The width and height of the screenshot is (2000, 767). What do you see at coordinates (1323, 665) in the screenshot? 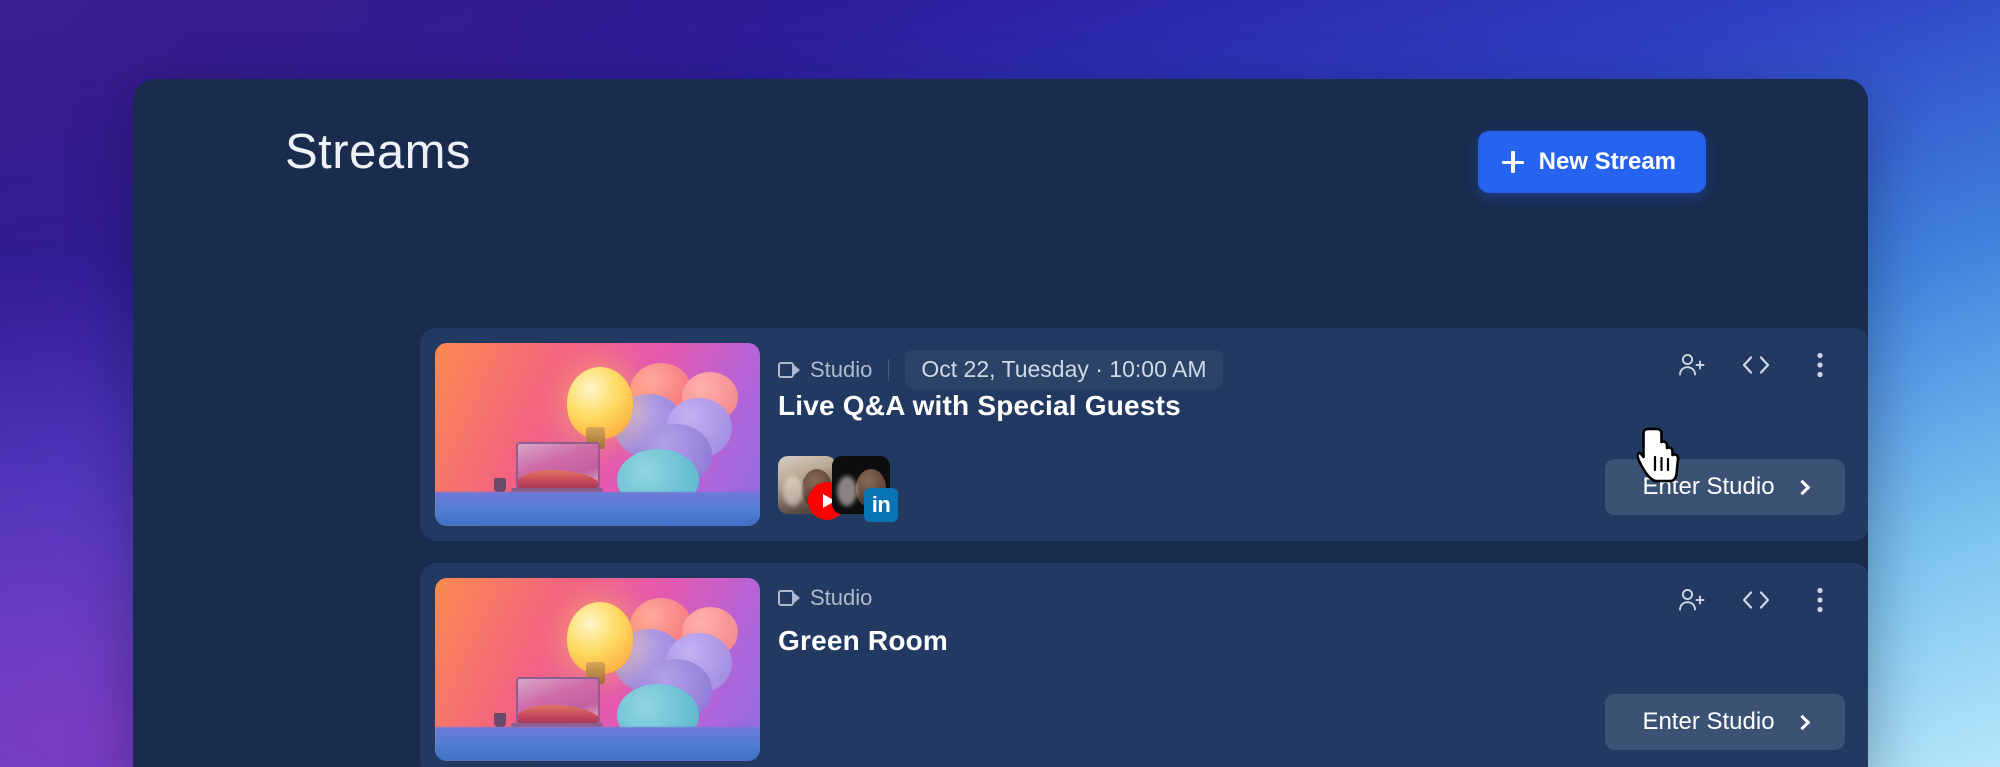
I see `stream-card-body: Studio Green Room Enter Studio` at bounding box center [1323, 665].